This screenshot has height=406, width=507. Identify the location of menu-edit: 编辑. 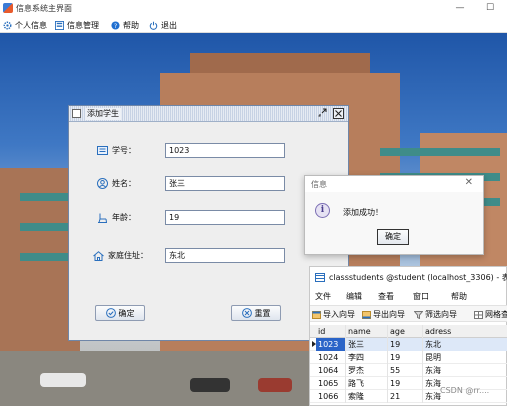
(354, 296).